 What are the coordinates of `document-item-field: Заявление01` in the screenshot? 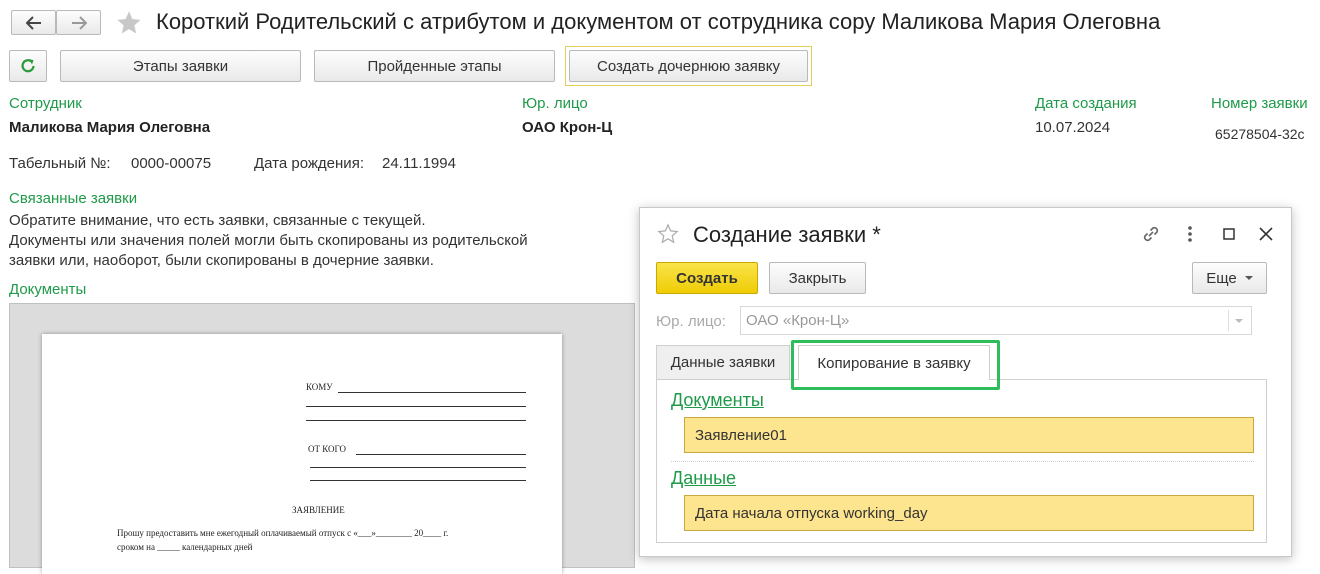 It's located at (969, 435).